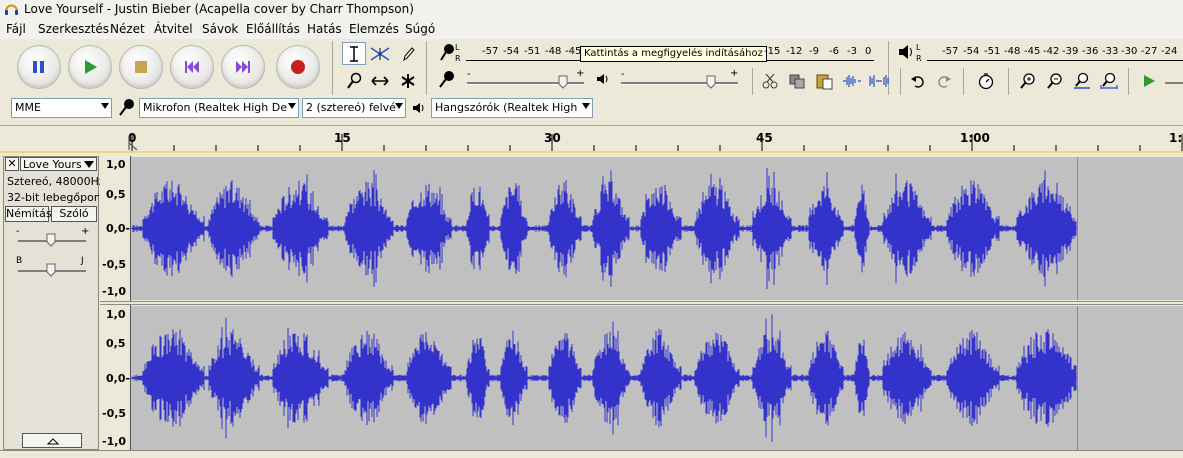 This screenshot has width=1183, height=458. I want to click on play-volume-thumb, so click(711, 82).